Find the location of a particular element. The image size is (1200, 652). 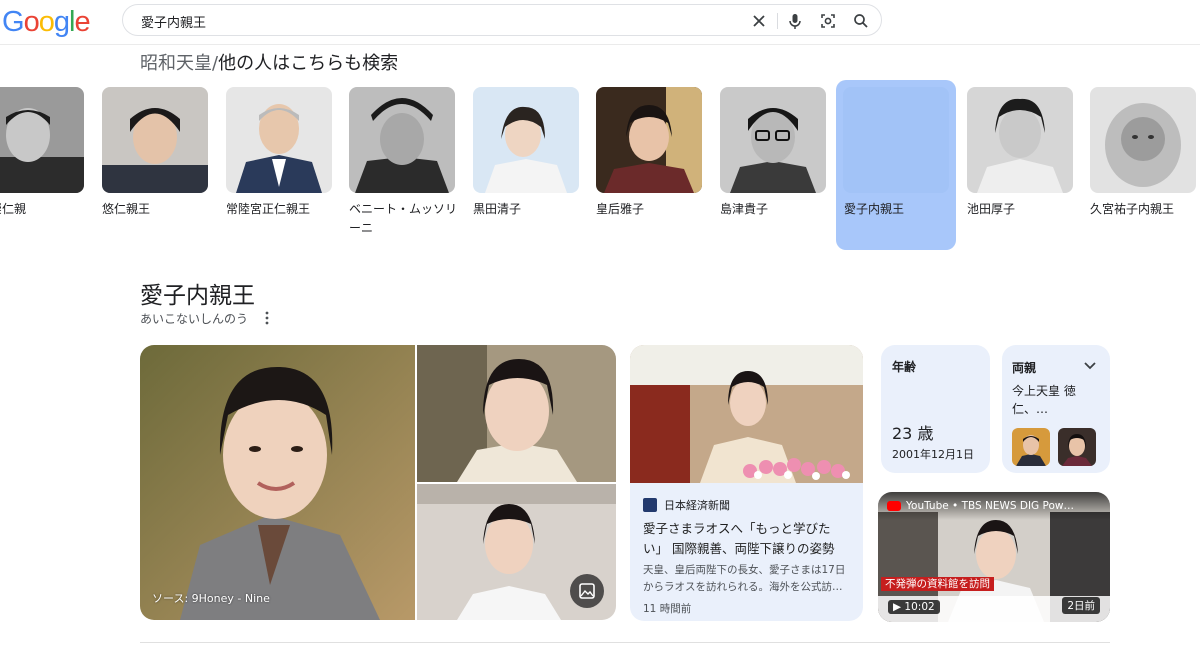

birthdate: 2001年12月1日 is located at coordinates (933, 454).